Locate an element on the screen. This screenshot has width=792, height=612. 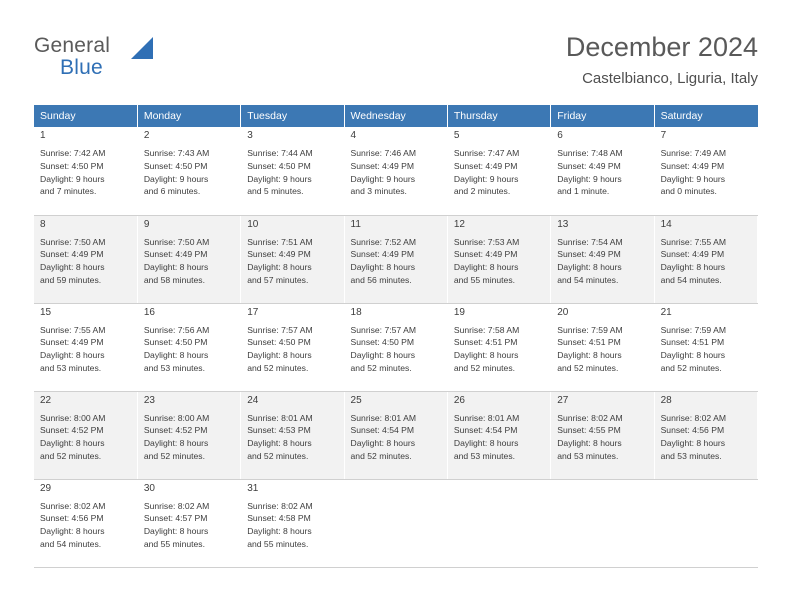
day-number: 29 is located at coordinates (46, 488).